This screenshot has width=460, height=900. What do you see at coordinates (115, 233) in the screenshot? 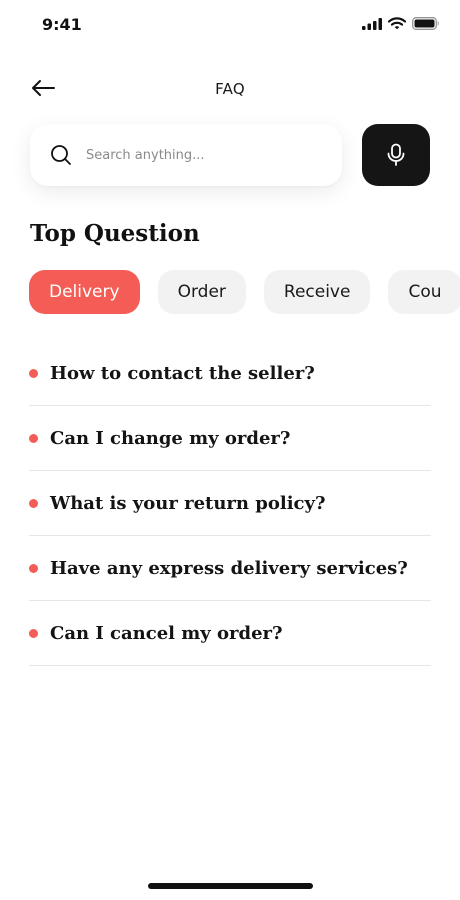
I see `section-title: Top Question` at bounding box center [115, 233].